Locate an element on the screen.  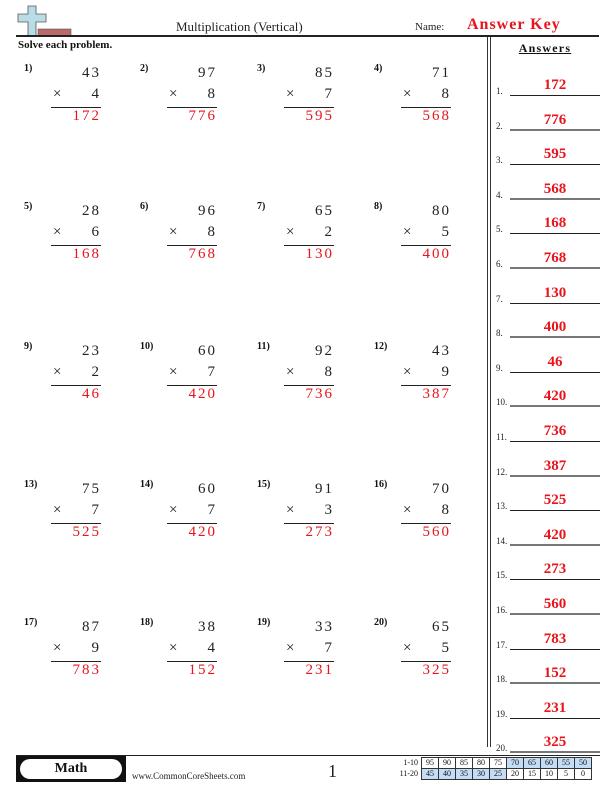
problem-number: 7) is located at coordinates (261, 206).